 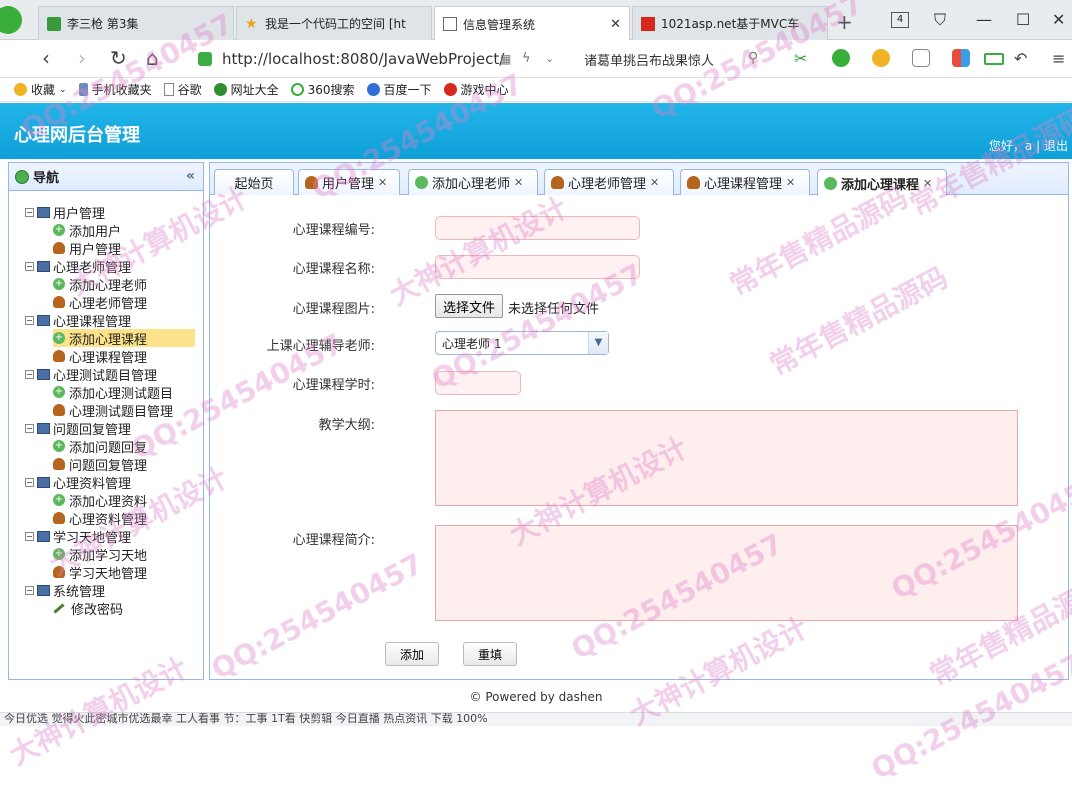 What do you see at coordinates (649, 59) in the screenshot?
I see `news-ticker: 诸葛单挑吕布战果惊人` at bounding box center [649, 59].